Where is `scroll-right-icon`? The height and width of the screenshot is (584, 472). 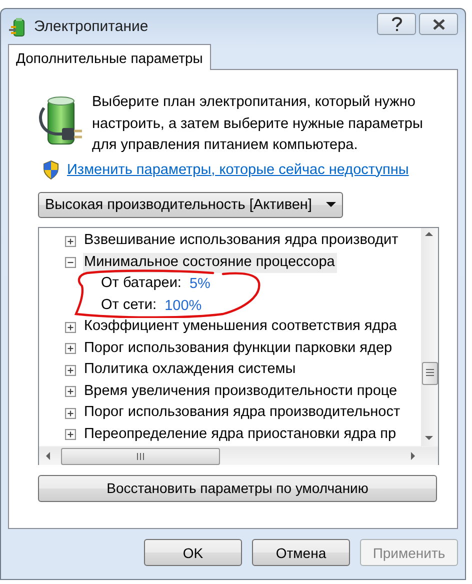
scroll-right-icon is located at coordinates (413, 456).